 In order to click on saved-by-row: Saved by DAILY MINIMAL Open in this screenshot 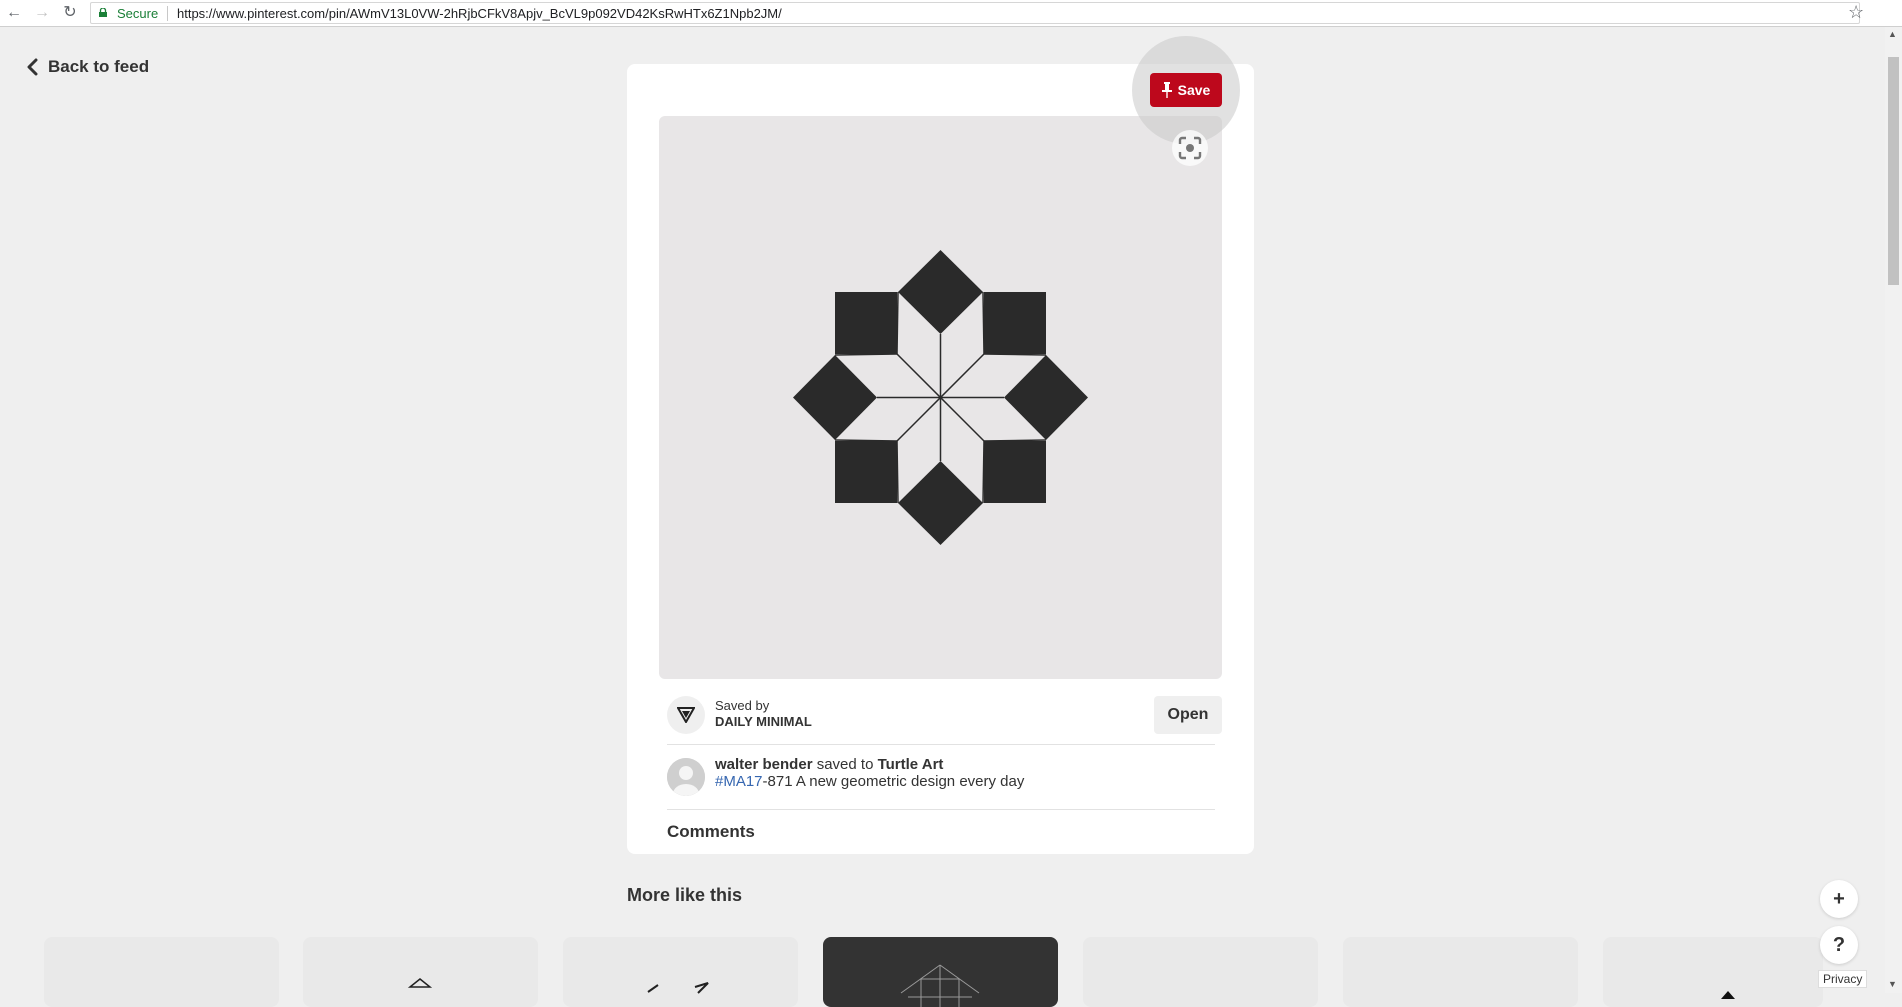, I will do `click(944, 717)`.